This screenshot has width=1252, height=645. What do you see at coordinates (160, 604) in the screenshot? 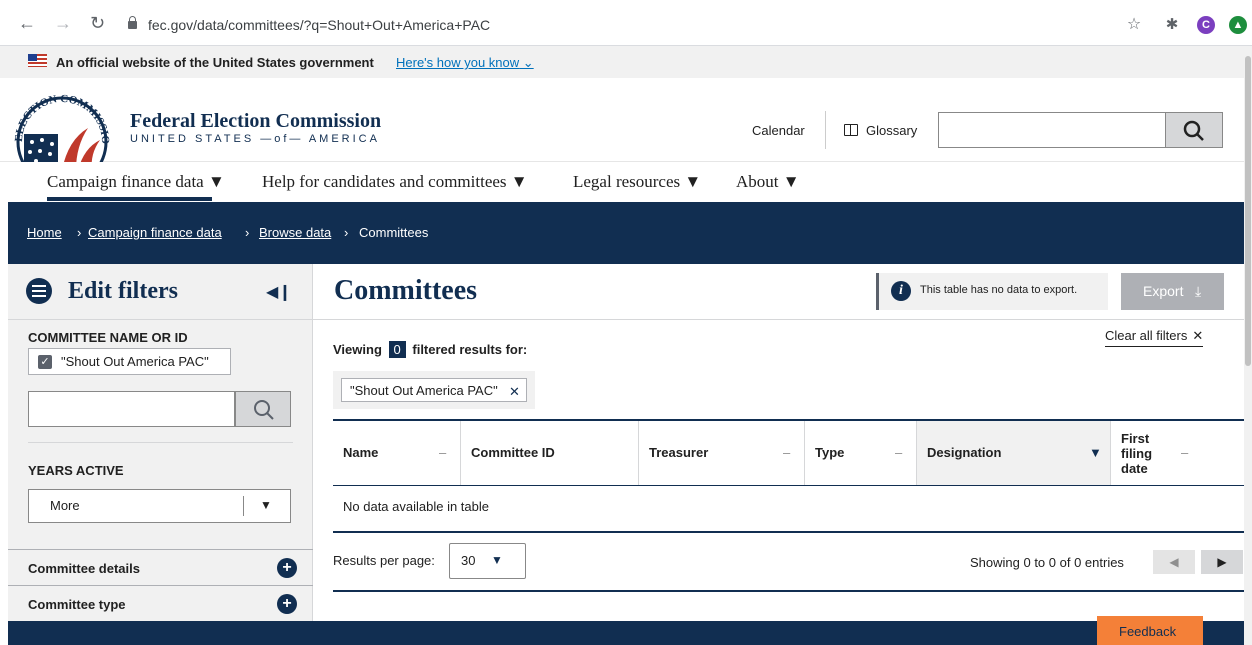
I see `accordion-committee-type: Committee type +` at bounding box center [160, 604].